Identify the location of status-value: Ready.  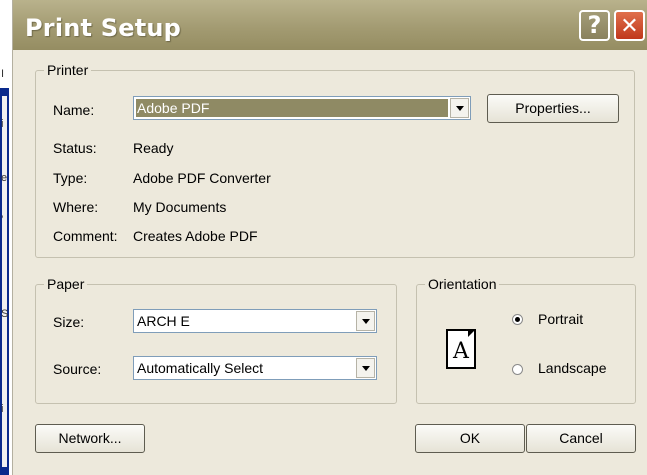
(153, 148).